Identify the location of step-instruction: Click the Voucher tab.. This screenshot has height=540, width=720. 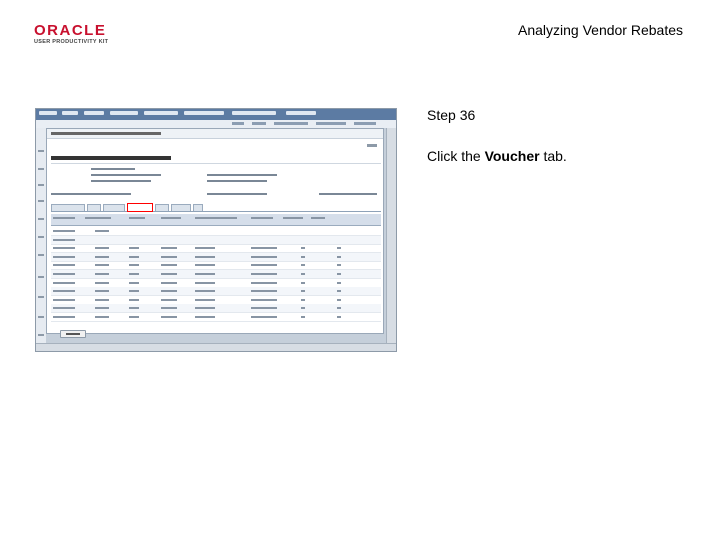
(497, 156).